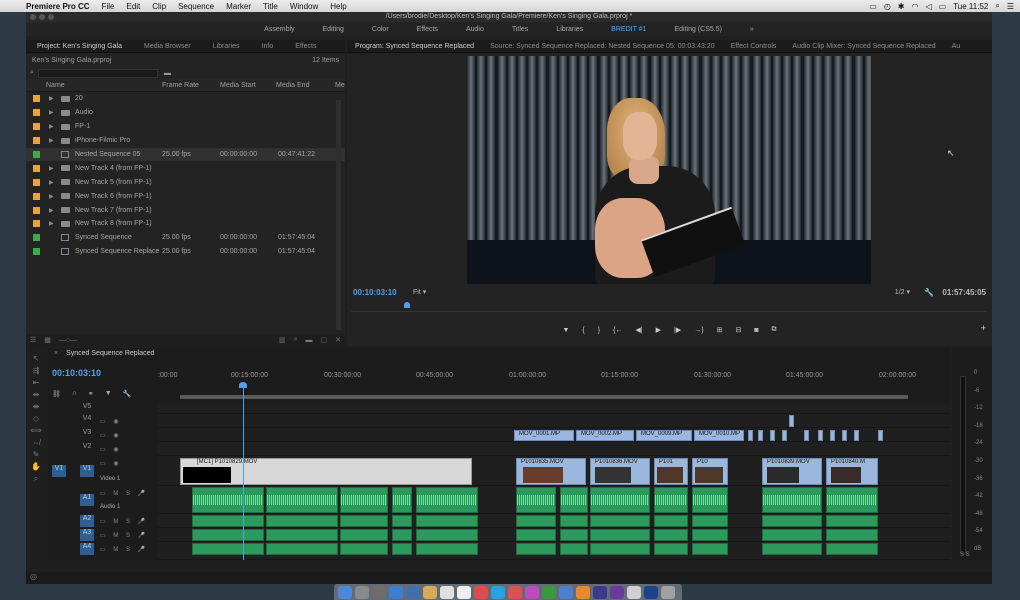 The height and width of the screenshot is (600, 1020). Describe the element at coordinates (304, 6) in the screenshot. I see `menu-window: Window` at that location.